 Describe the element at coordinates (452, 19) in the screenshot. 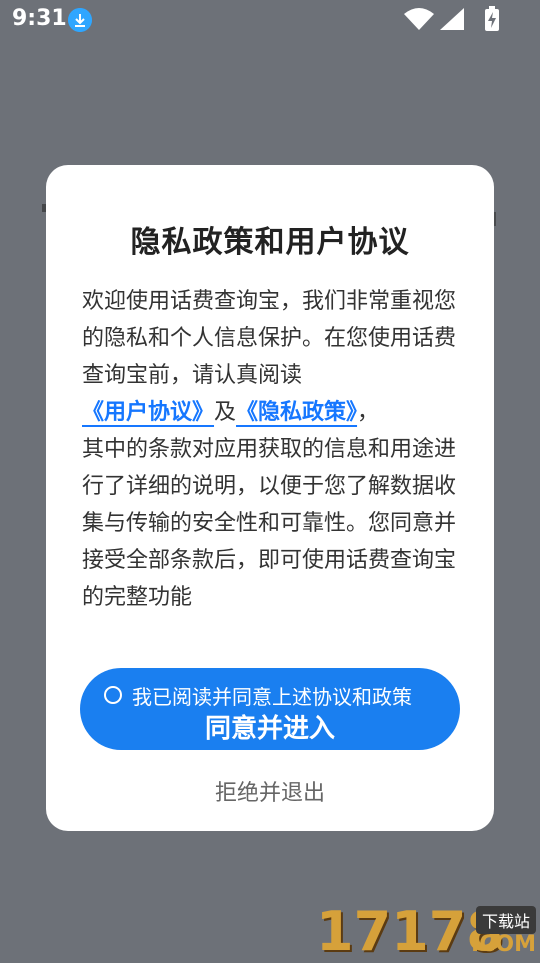

I see `signal-icon` at that location.